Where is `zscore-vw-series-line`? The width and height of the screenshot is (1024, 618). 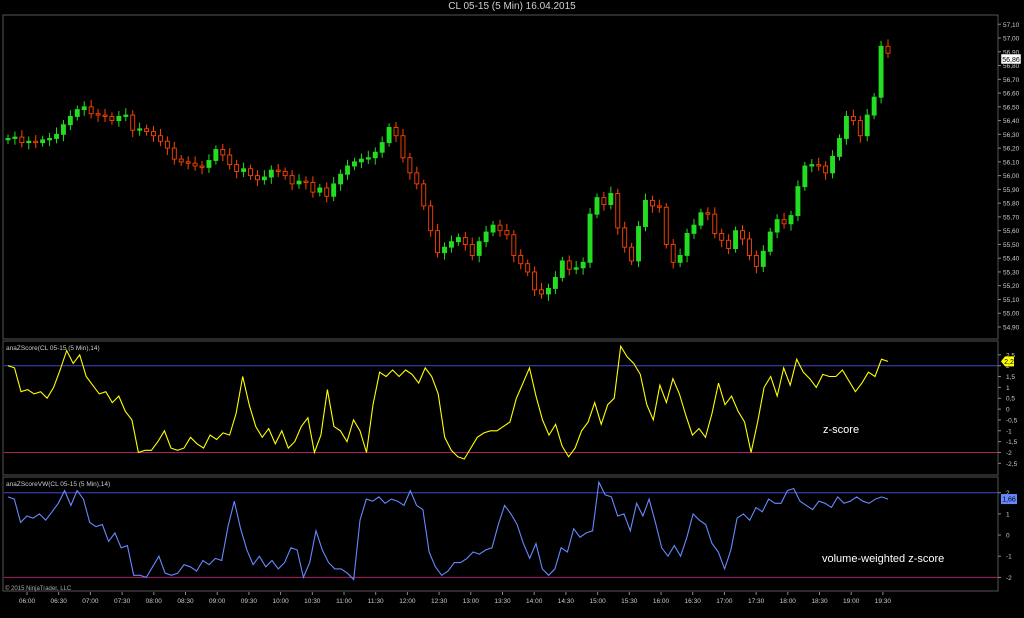 zscore-vw-series-line is located at coordinates (448, 530).